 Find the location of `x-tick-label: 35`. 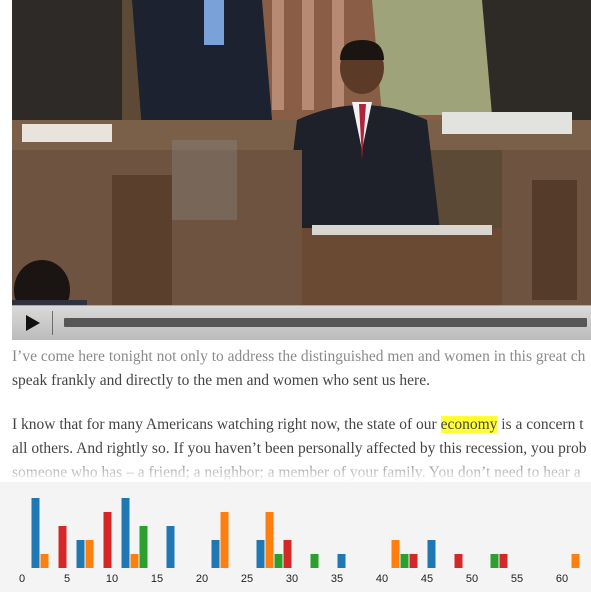

x-tick-label: 35 is located at coordinates (337, 579).